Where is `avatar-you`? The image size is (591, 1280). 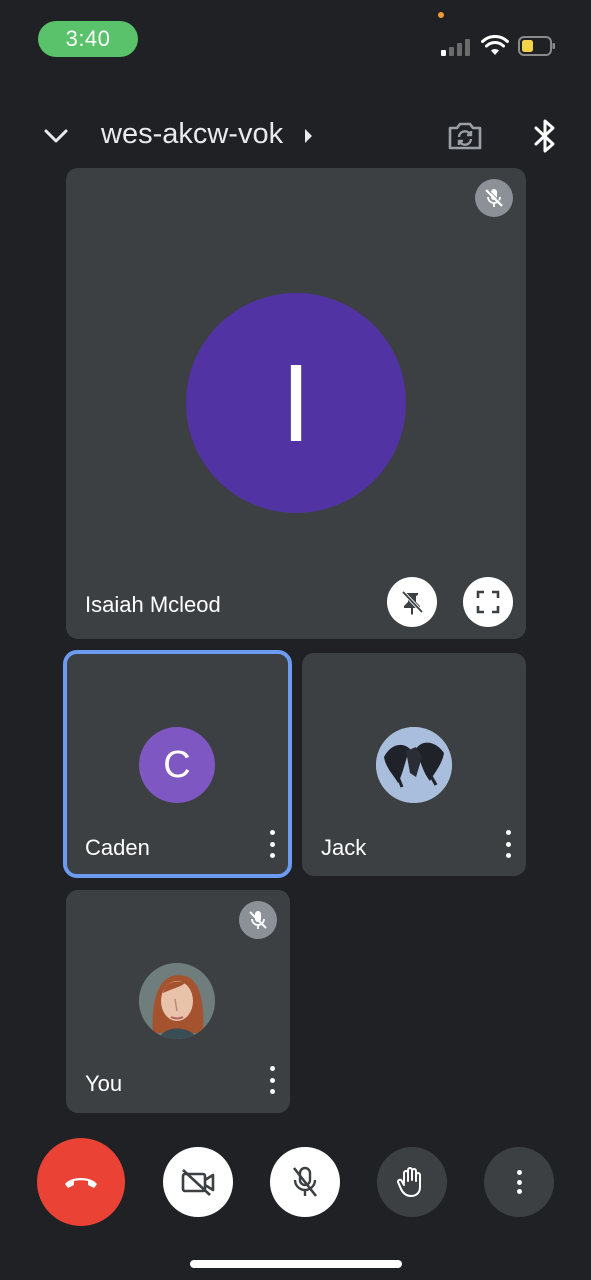 avatar-you is located at coordinates (177, 1001).